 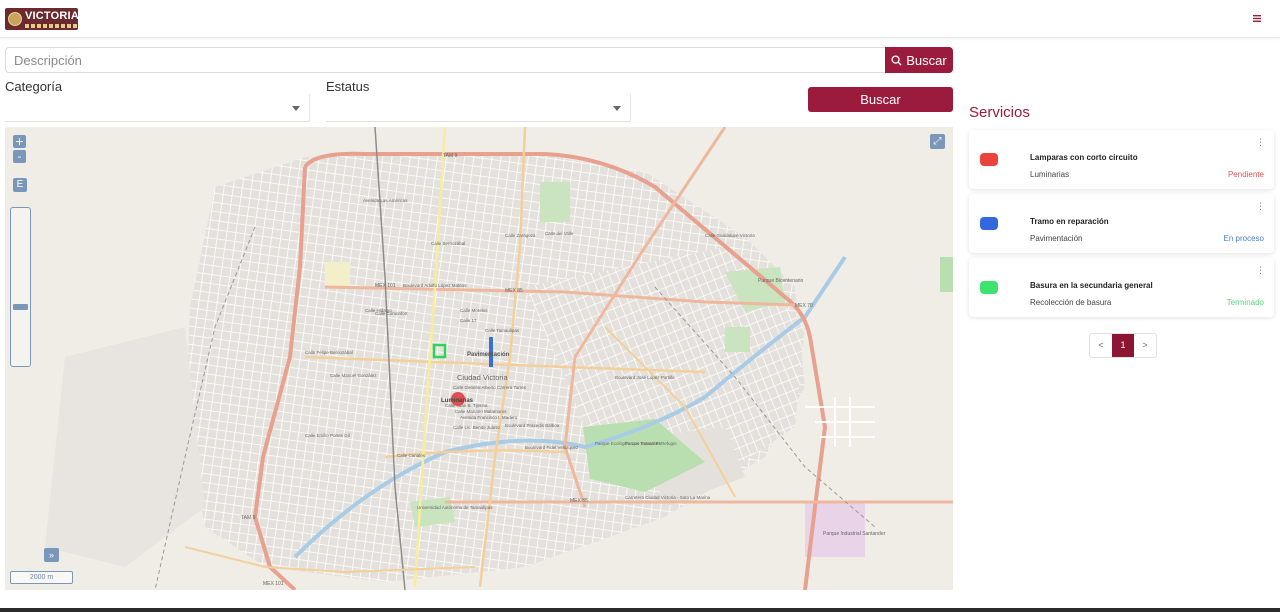 What do you see at coordinates (489, 417) in the screenshot?
I see `map-street-label: Avenida Francisco I. Madero` at bounding box center [489, 417].